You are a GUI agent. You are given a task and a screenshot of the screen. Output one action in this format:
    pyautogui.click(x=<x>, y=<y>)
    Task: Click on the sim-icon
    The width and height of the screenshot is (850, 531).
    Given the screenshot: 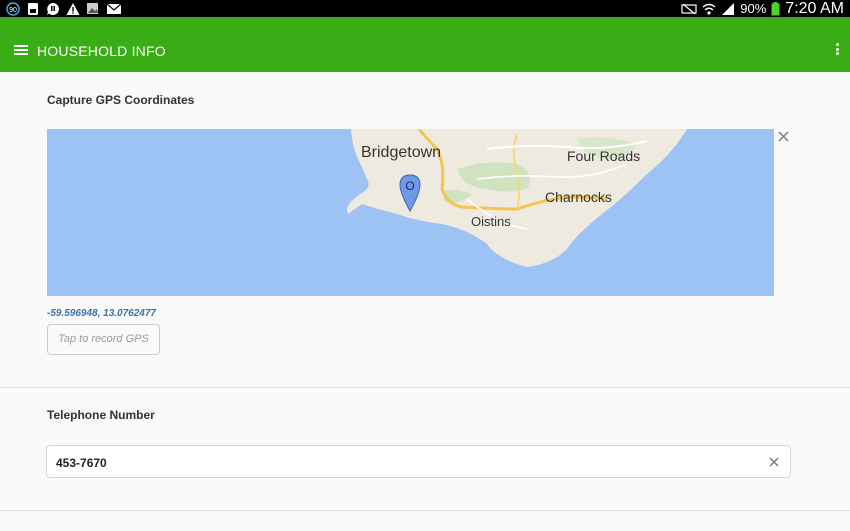 What is the action you would take?
    pyautogui.click(x=33, y=8)
    